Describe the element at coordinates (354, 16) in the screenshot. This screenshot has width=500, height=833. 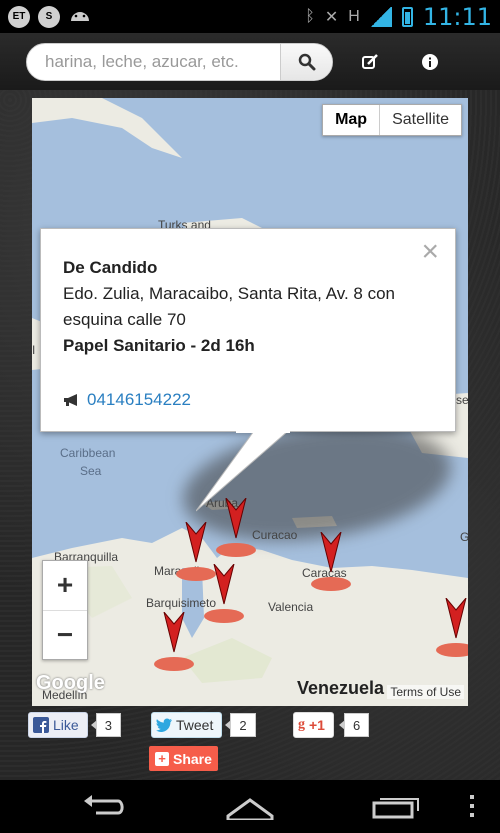
I see `network-type-icon: H` at that location.